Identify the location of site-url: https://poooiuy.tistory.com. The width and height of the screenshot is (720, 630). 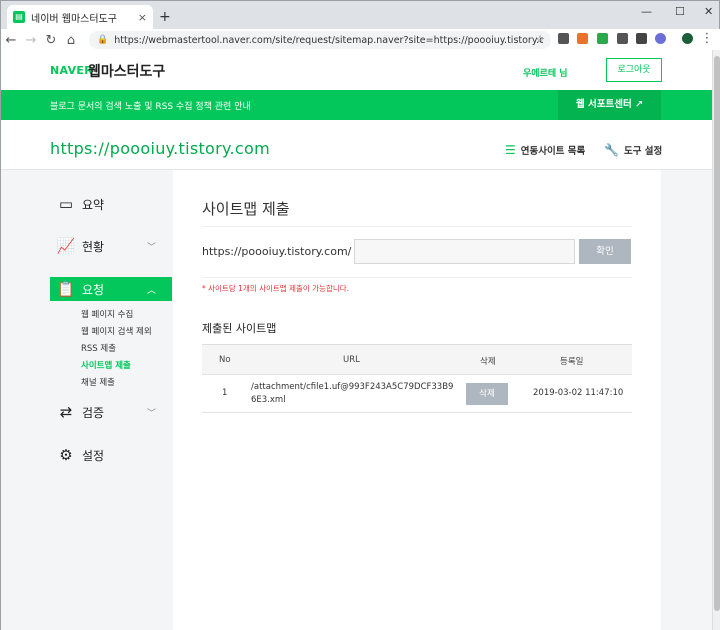
(160, 148).